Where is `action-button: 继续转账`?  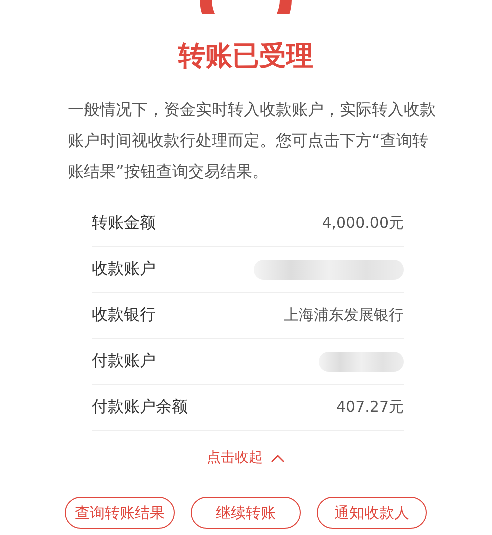
action-button: 继续转账 is located at coordinates (246, 513).